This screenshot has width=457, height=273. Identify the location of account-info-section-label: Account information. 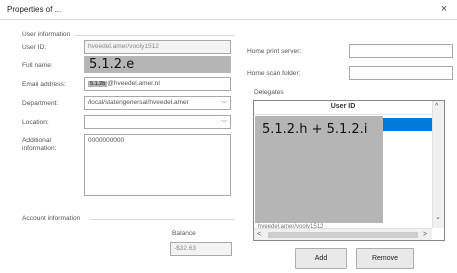
(51, 218).